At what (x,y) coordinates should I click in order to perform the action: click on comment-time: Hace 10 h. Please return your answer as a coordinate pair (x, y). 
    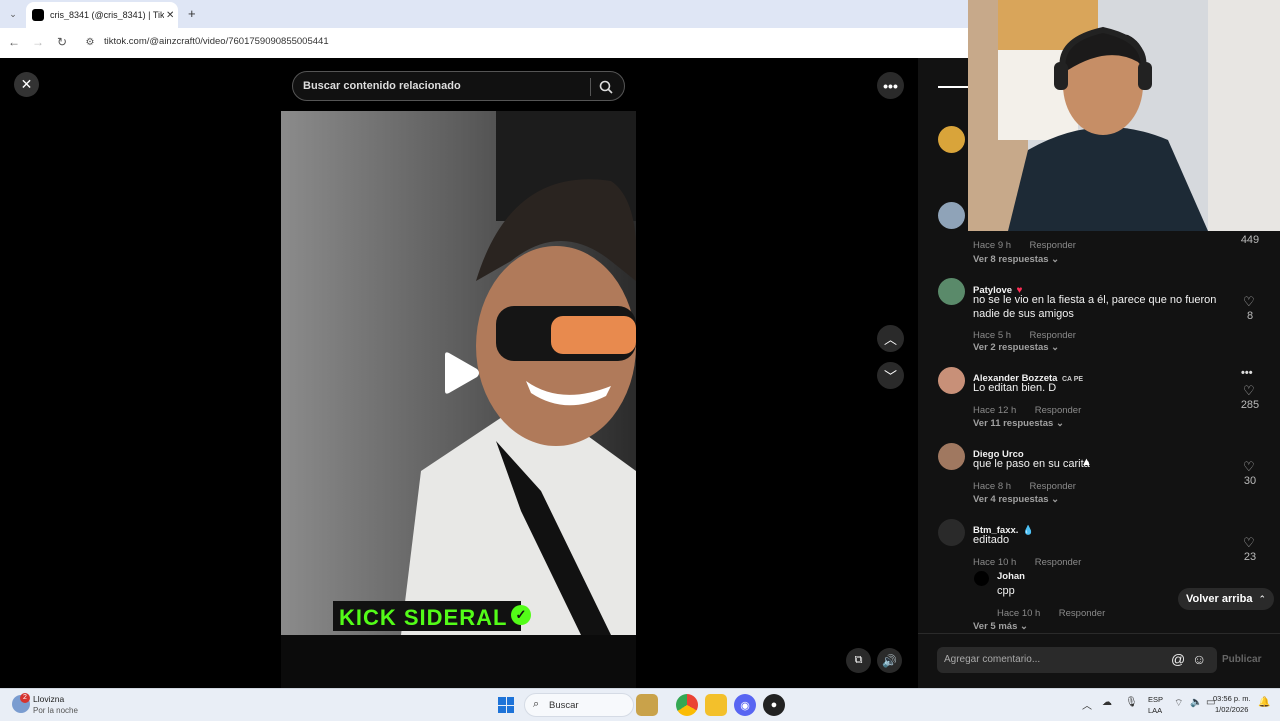
    Looking at the image, I should click on (995, 562).